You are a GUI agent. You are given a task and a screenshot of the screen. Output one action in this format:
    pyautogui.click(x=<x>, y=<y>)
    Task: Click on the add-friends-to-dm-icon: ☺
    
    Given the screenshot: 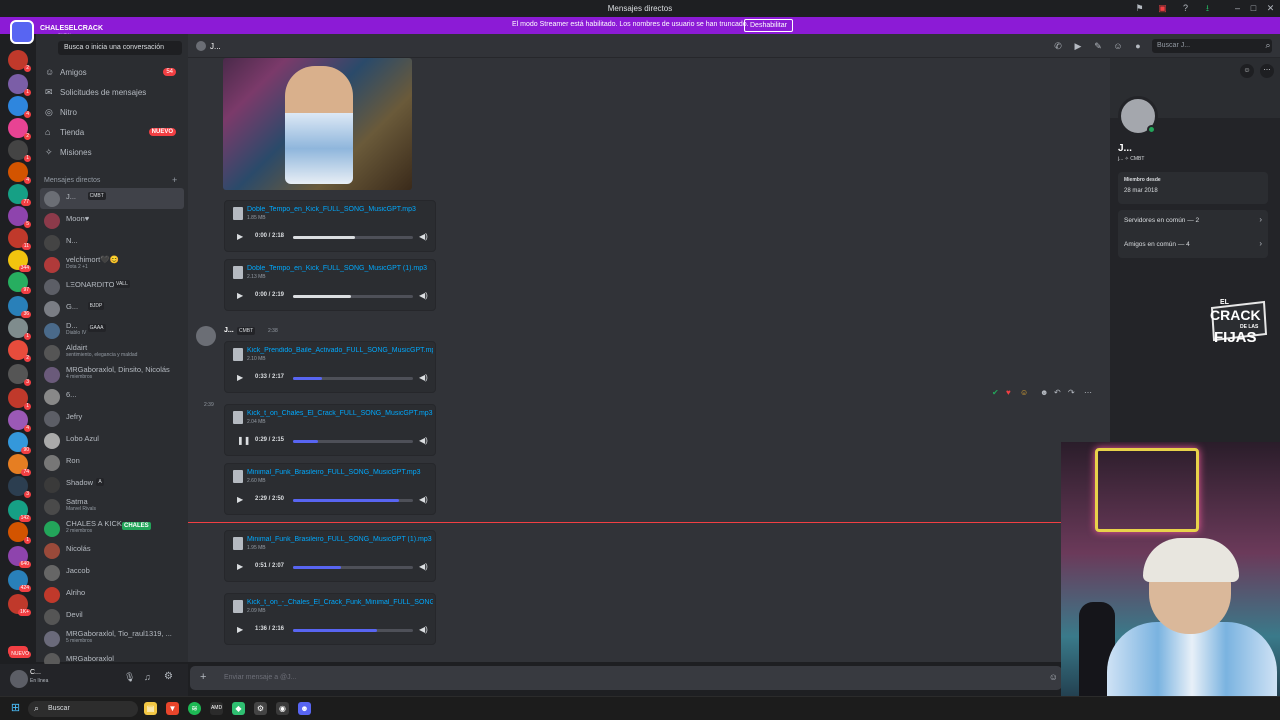 What is the action you would take?
    pyautogui.click(x=1118, y=46)
    